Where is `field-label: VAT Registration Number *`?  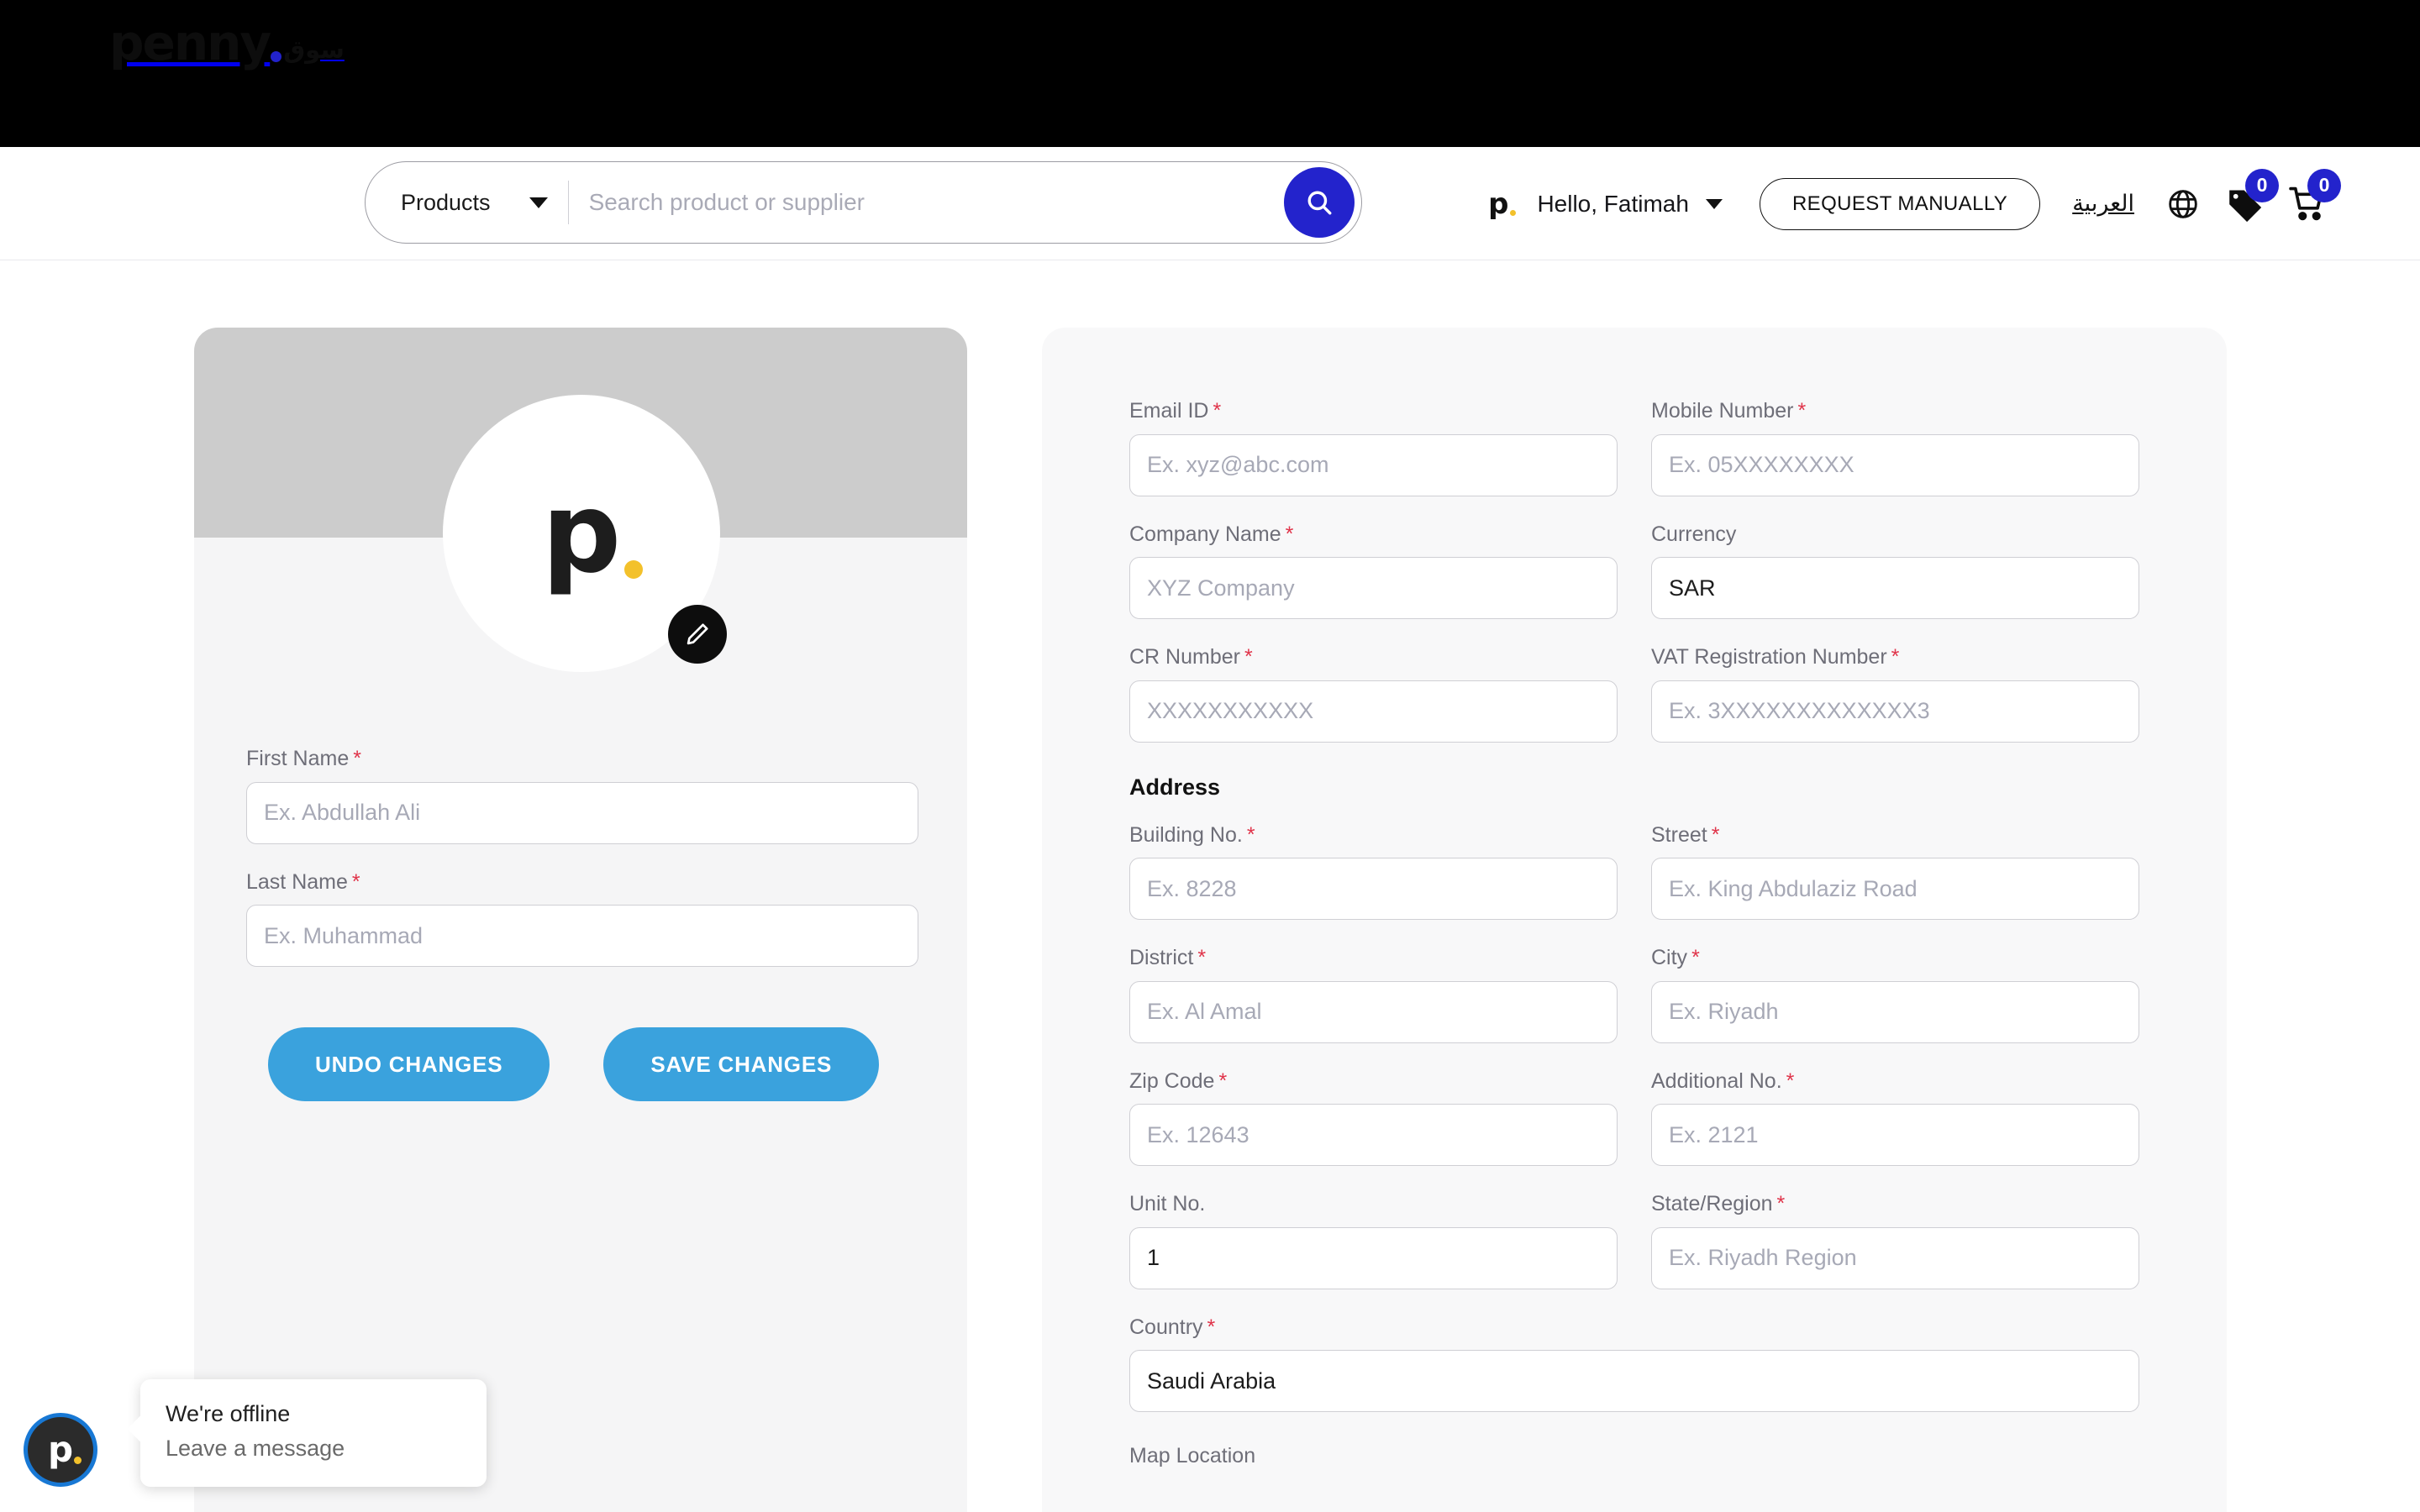
field-label: VAT Registration Number * is located at coordinates (1895, 657).